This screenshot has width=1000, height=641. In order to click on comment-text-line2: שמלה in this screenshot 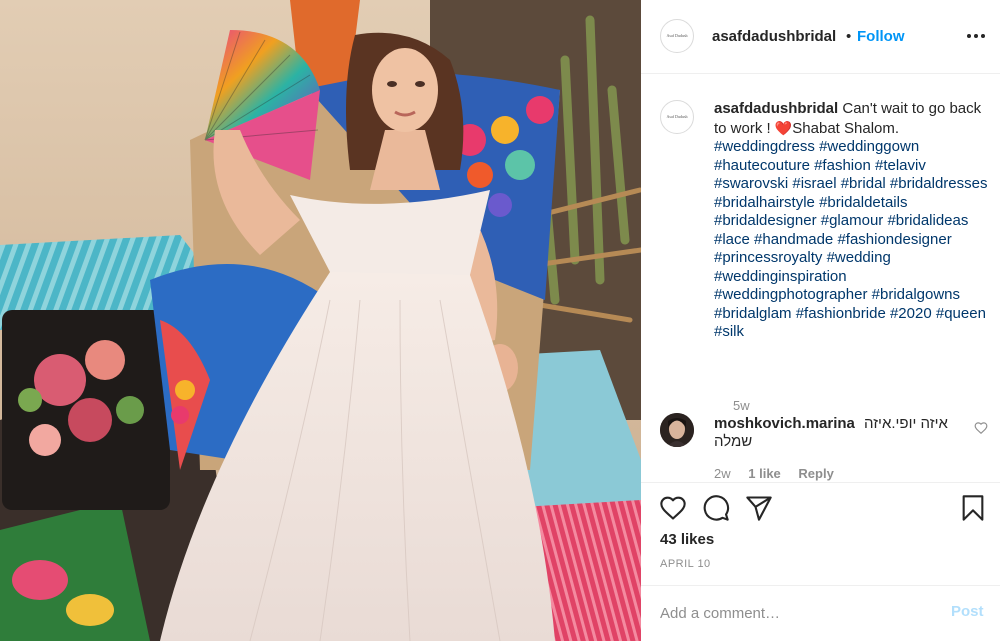, I will do `click(733, 441)`.